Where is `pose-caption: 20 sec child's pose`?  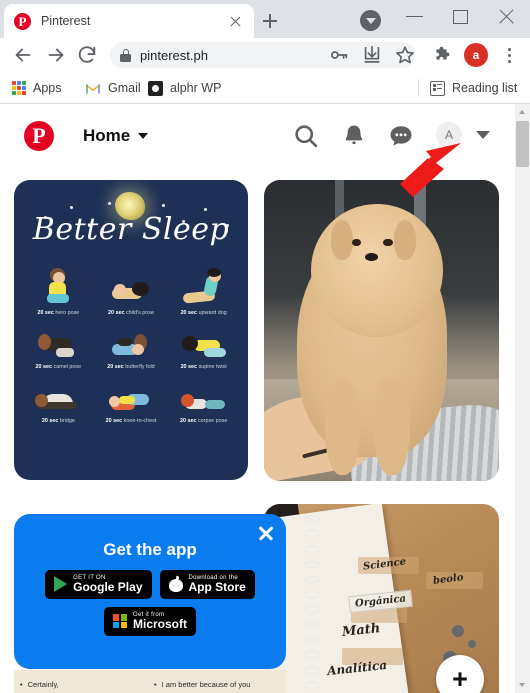
pose-caption: 20 sec child's pose is located at coordinates (130, 313).